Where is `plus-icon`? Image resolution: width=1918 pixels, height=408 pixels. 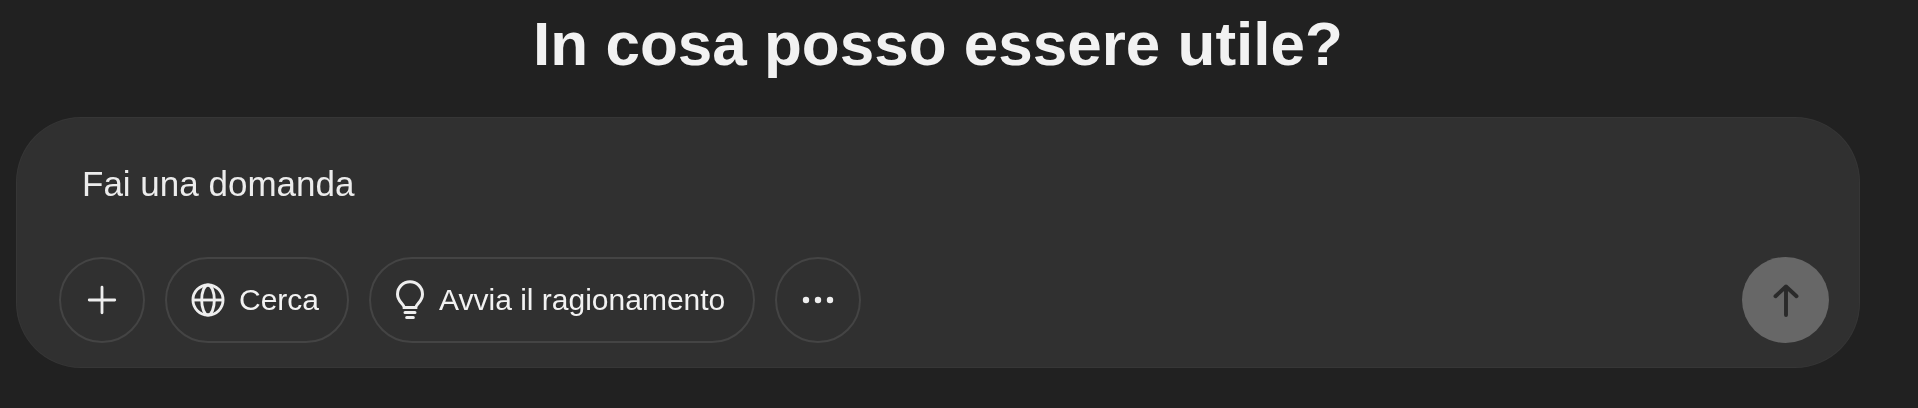
plus-icon is located at coordinates (102, 300).